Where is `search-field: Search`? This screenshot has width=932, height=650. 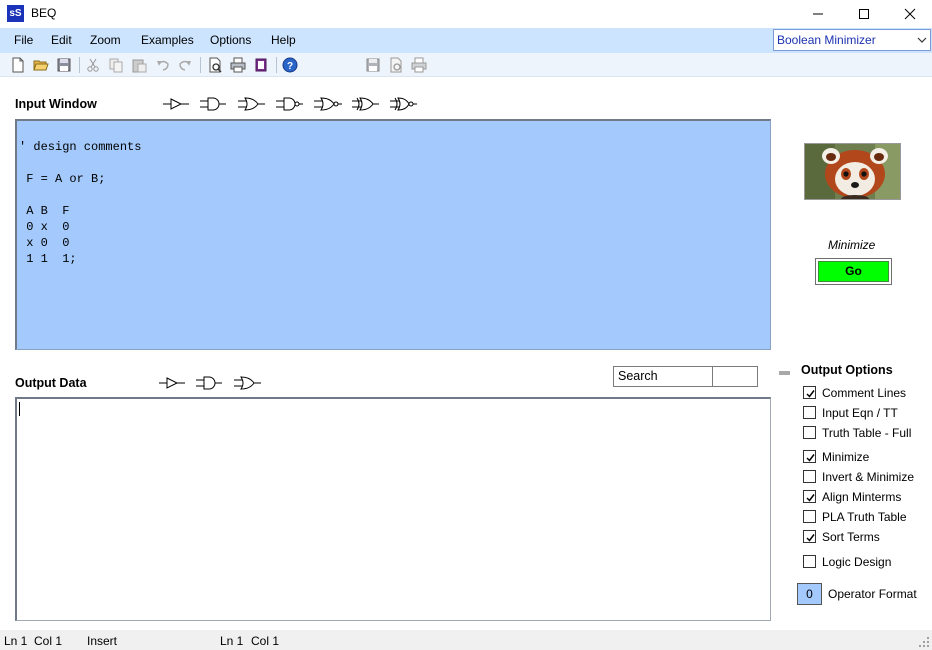
search-field: Search is located at coordinates (685, 376).